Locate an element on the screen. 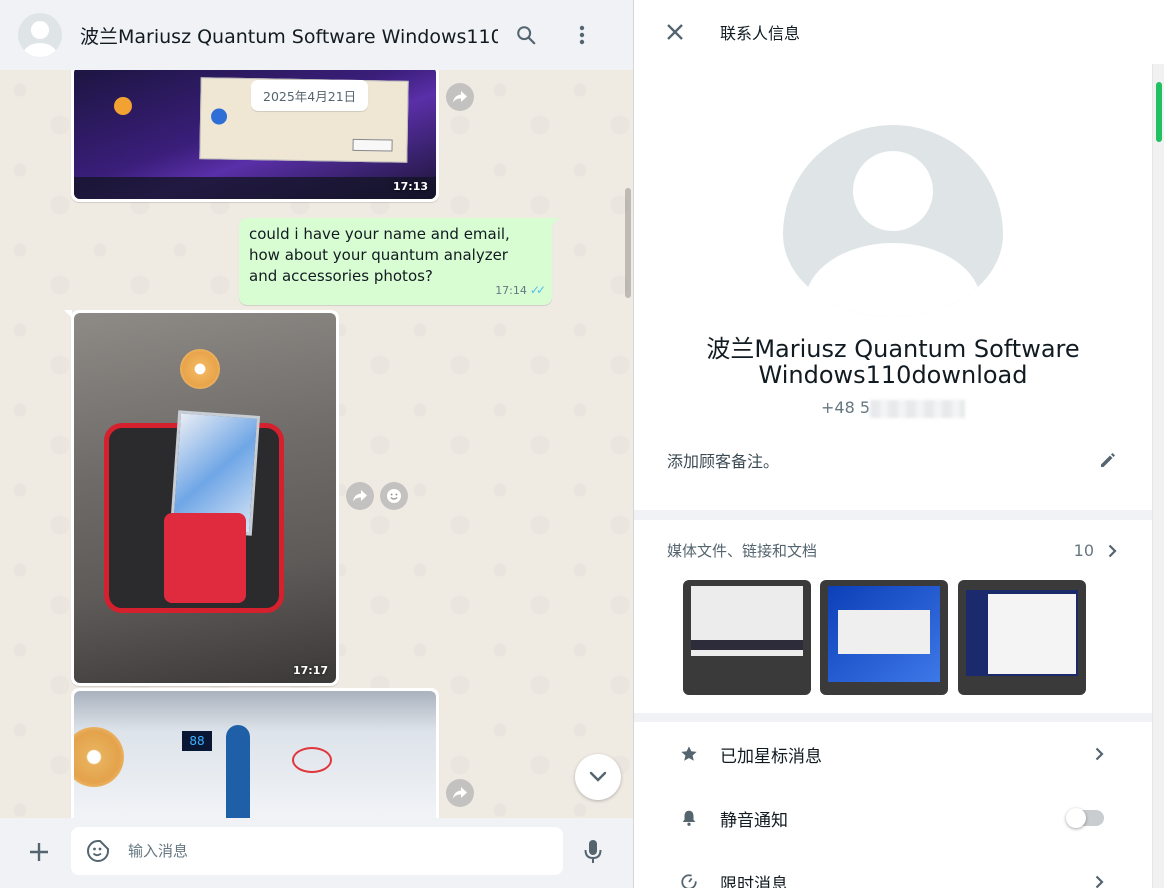  composer is located at coordinates (316, 853).